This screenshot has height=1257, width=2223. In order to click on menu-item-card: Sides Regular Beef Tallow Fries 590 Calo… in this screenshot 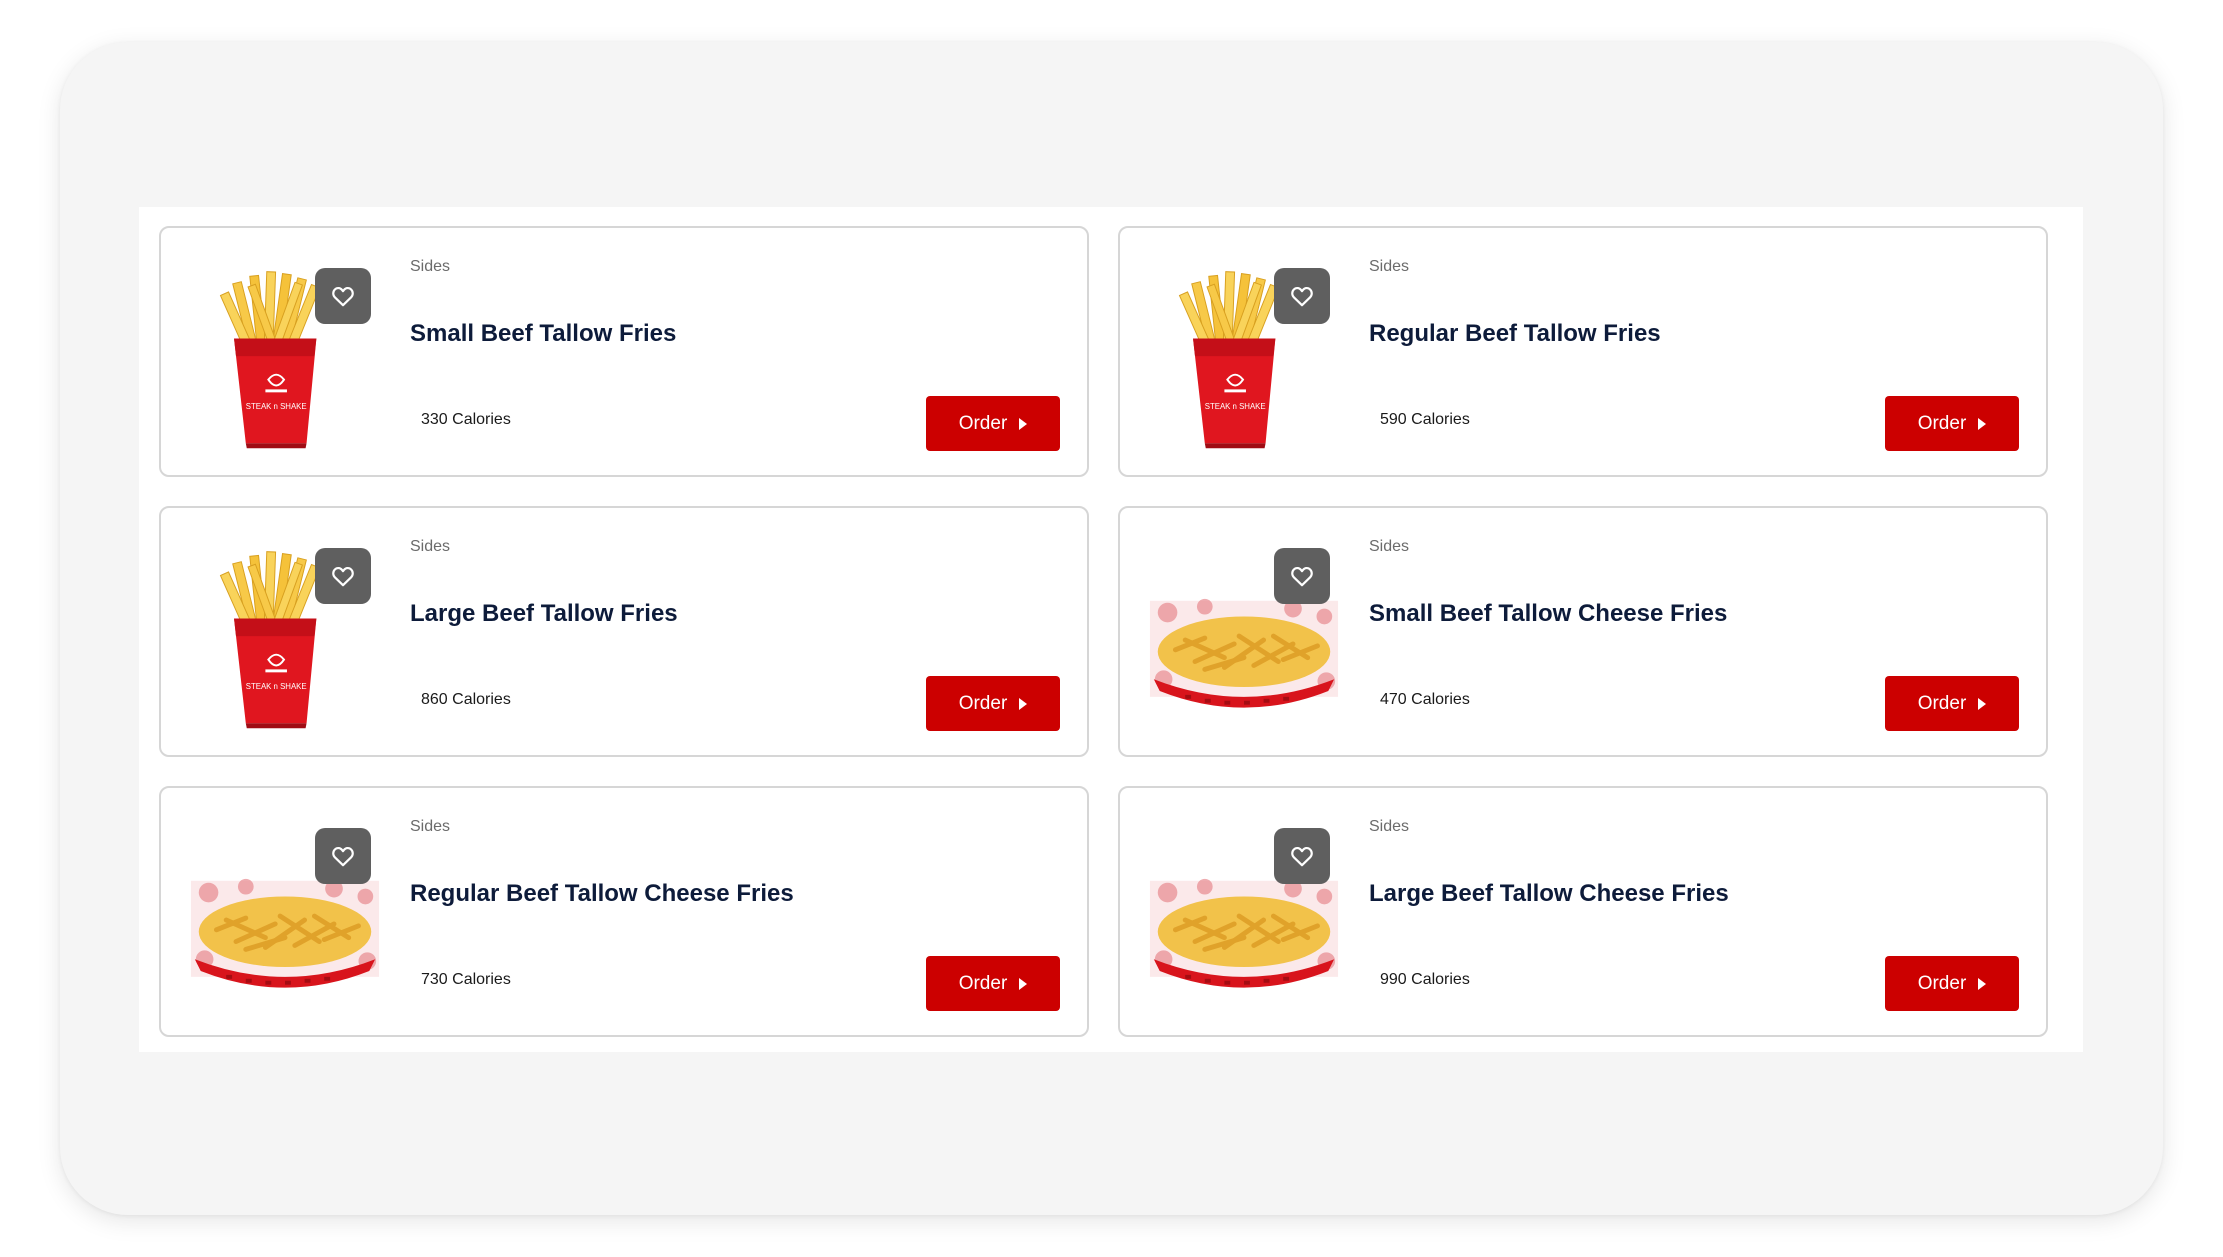, I will do `click(1583, 351)`.